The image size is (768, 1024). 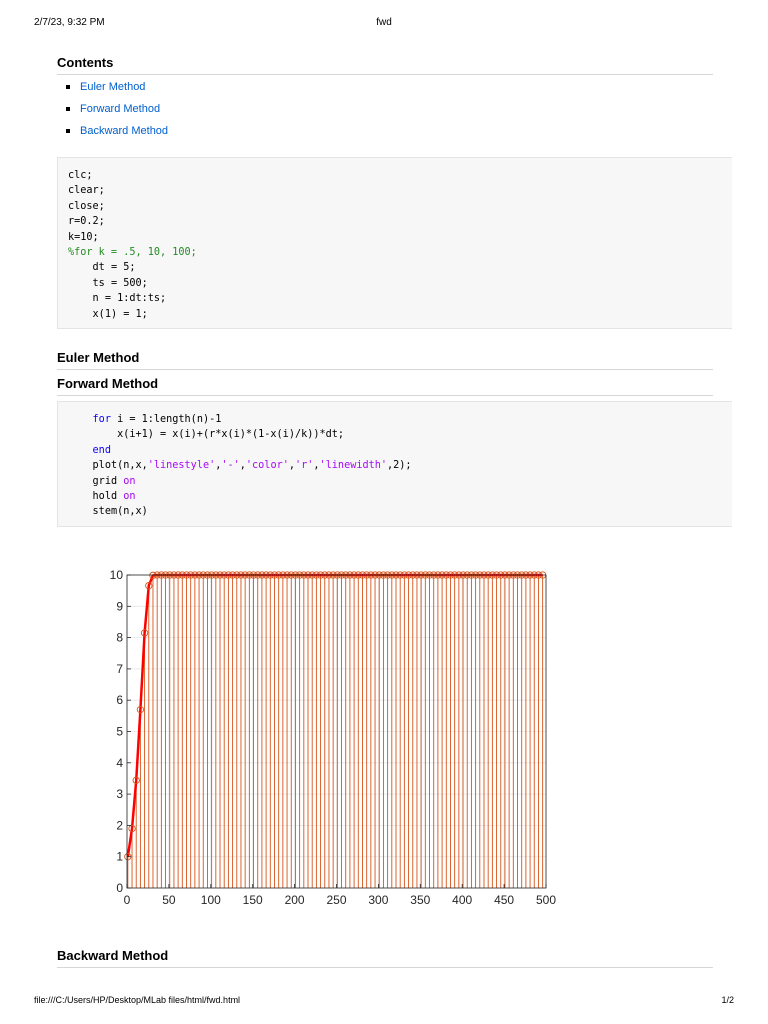 I want to click on code-token: k=10;, so click(x=83, y=237).